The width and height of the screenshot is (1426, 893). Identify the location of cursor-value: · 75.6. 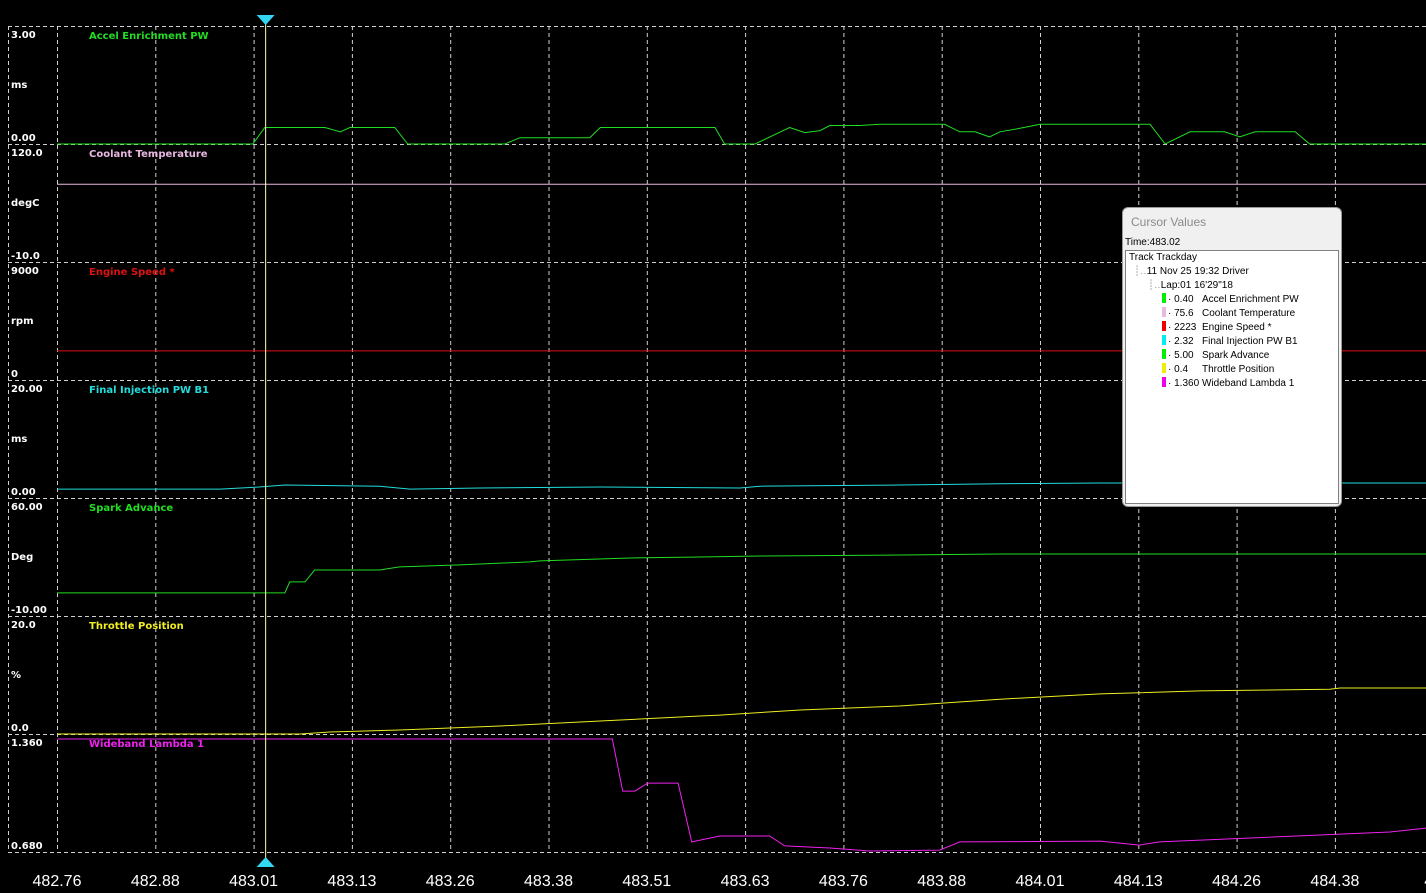
(1181, 313).